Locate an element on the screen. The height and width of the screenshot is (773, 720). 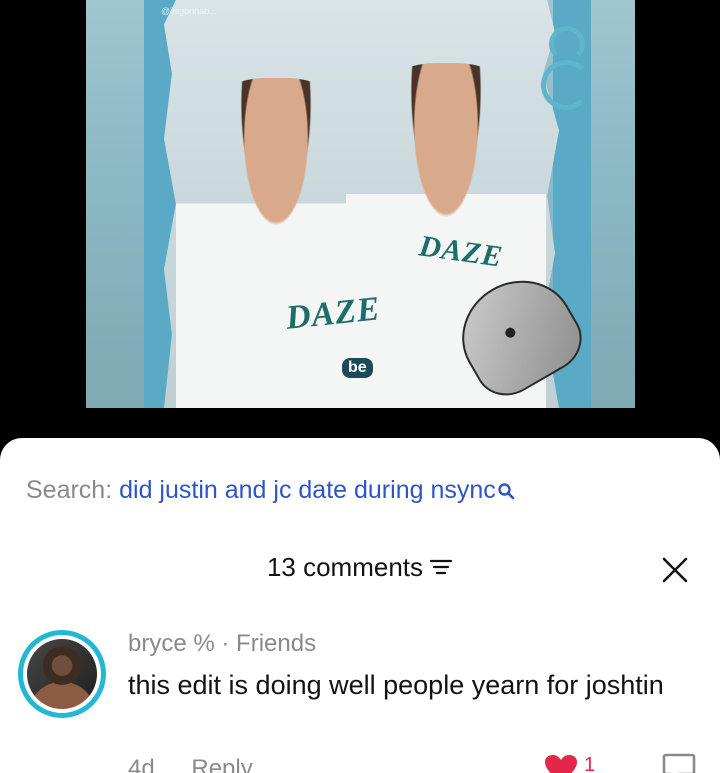
close-icon is located at coordinates (675, 570).